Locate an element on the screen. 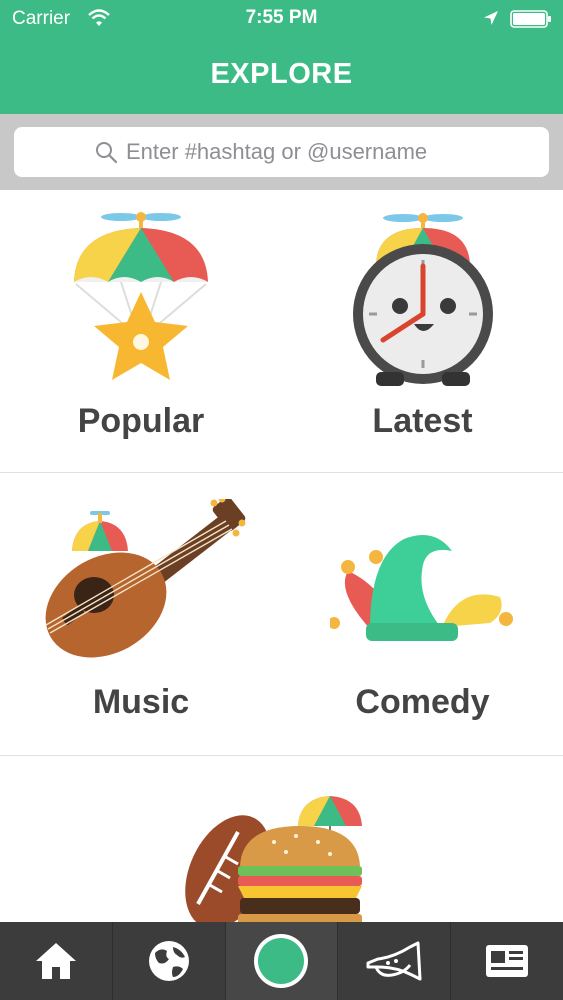  category-tile-popular: Popular is located at coordinates (141, 331).